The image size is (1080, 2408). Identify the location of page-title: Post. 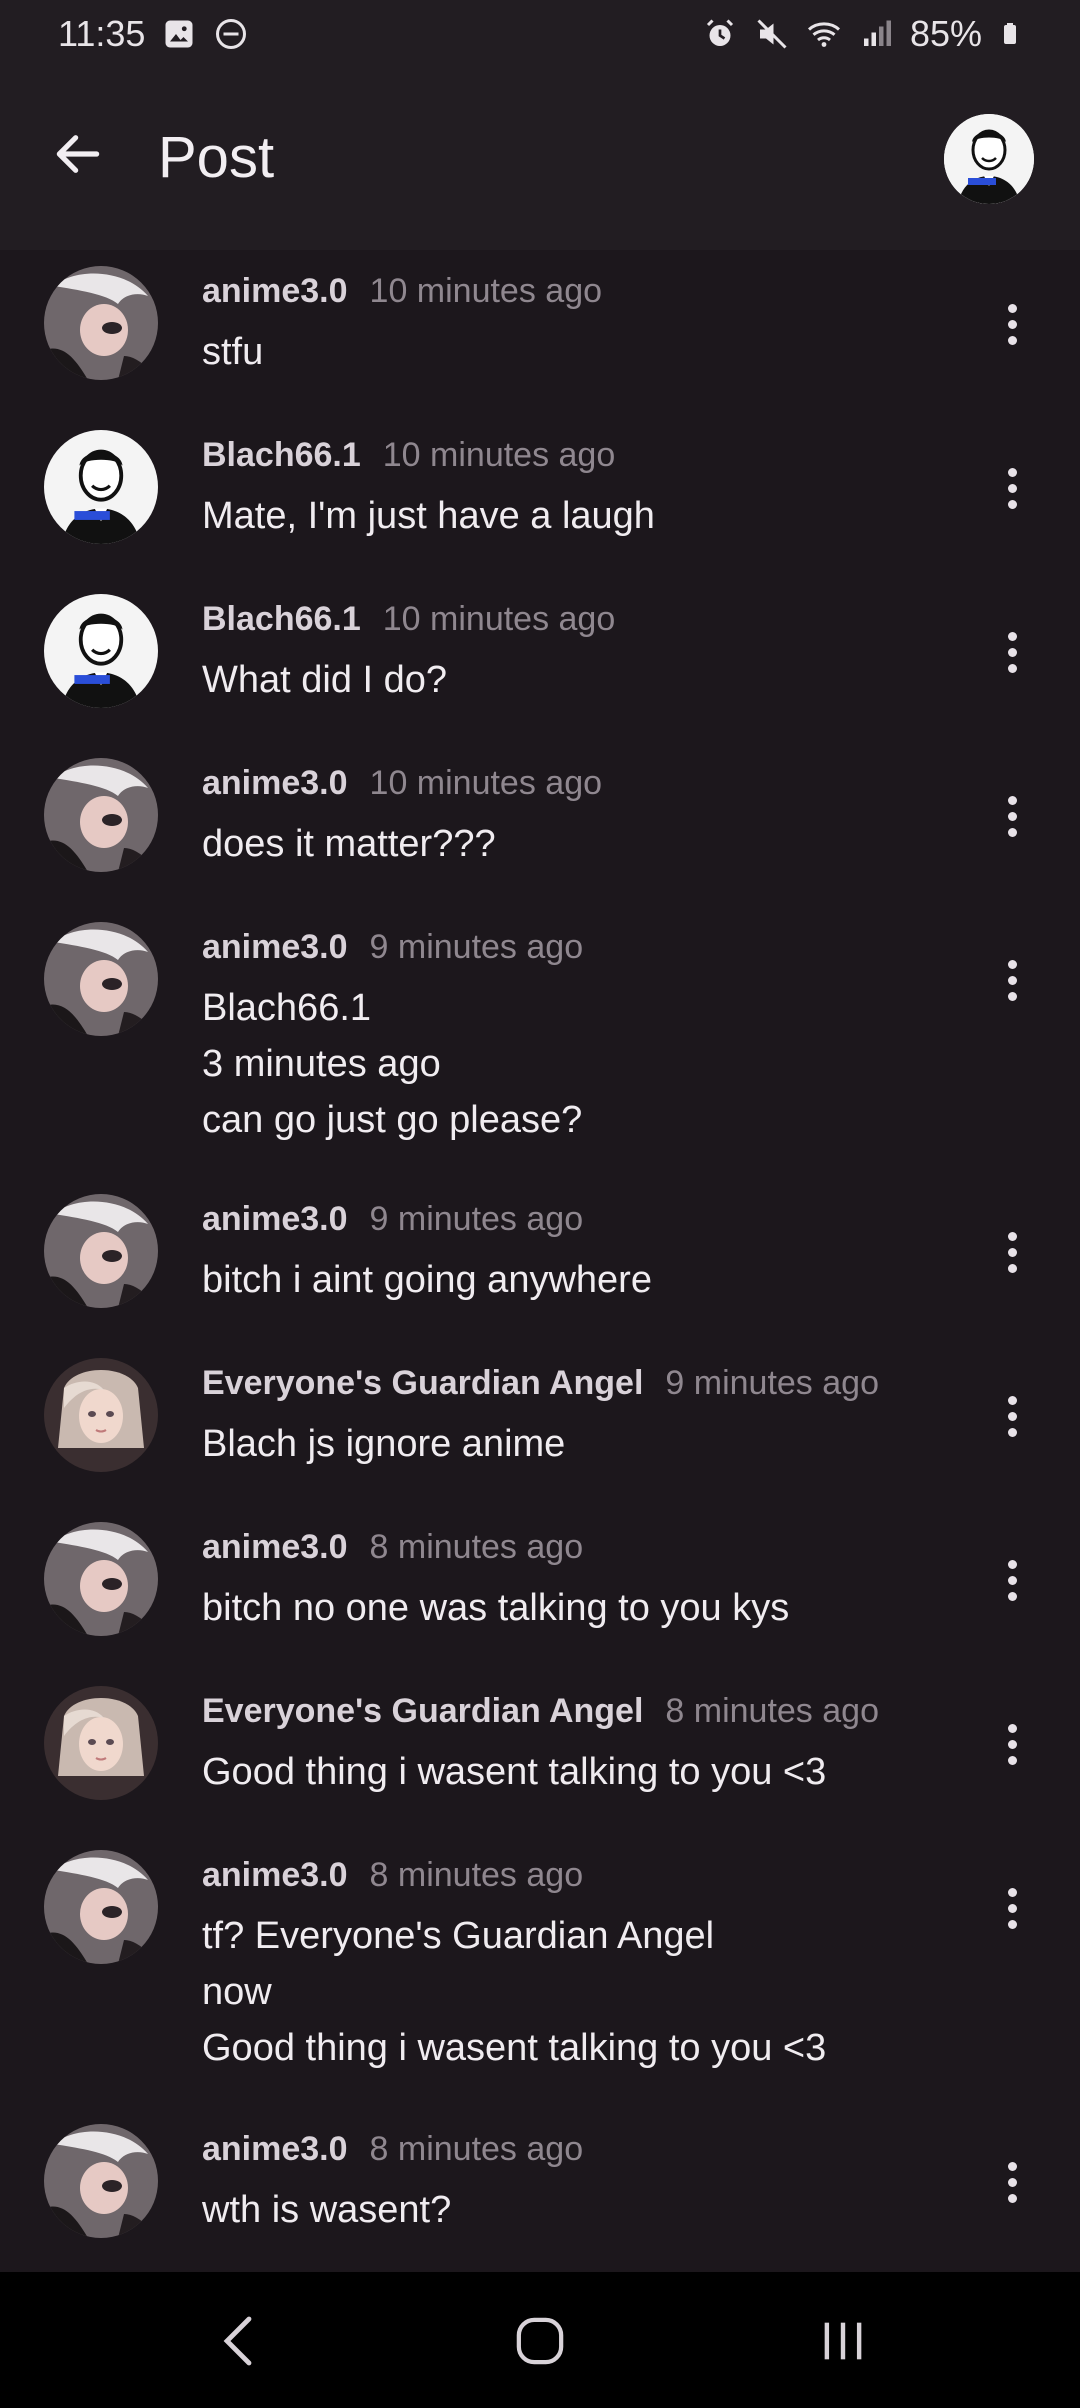
(216, 157).